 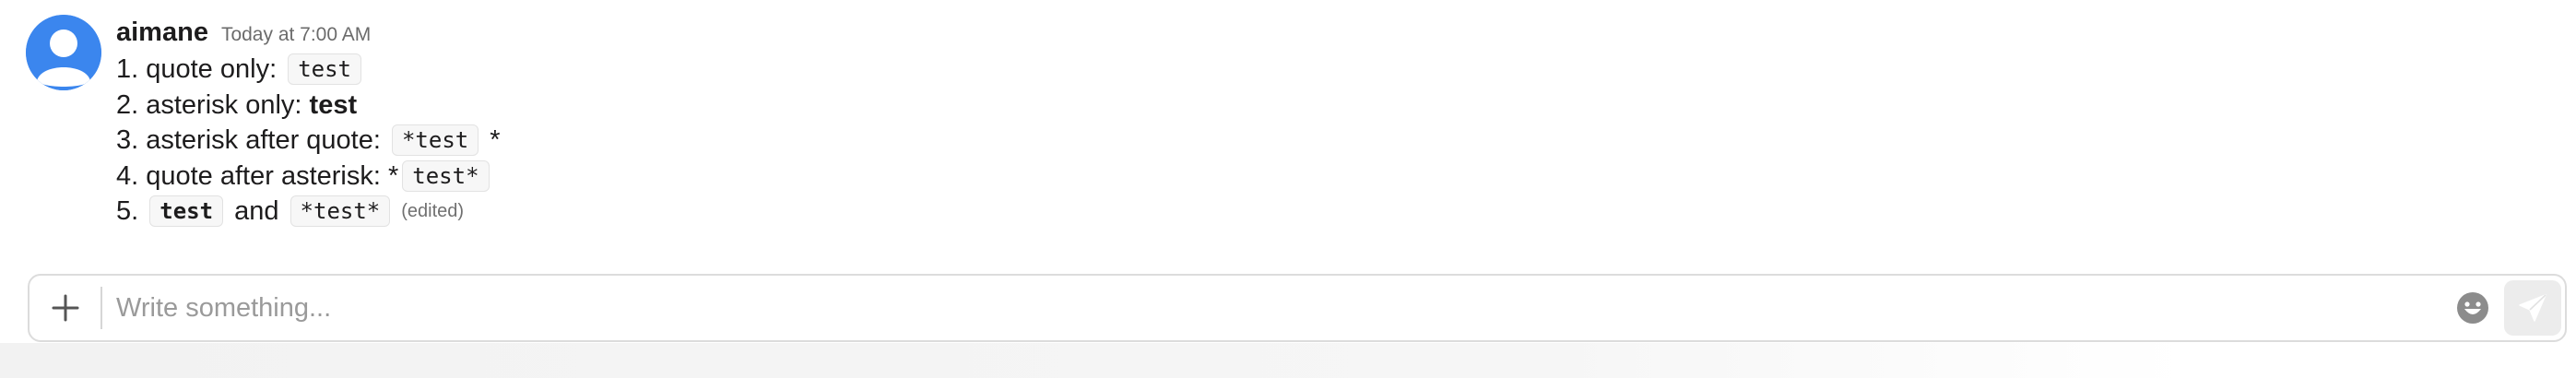 What do you see at coordinates (324, 69) in the screenshot?
I see `inline-code: test` at bounding box center [324, 69].